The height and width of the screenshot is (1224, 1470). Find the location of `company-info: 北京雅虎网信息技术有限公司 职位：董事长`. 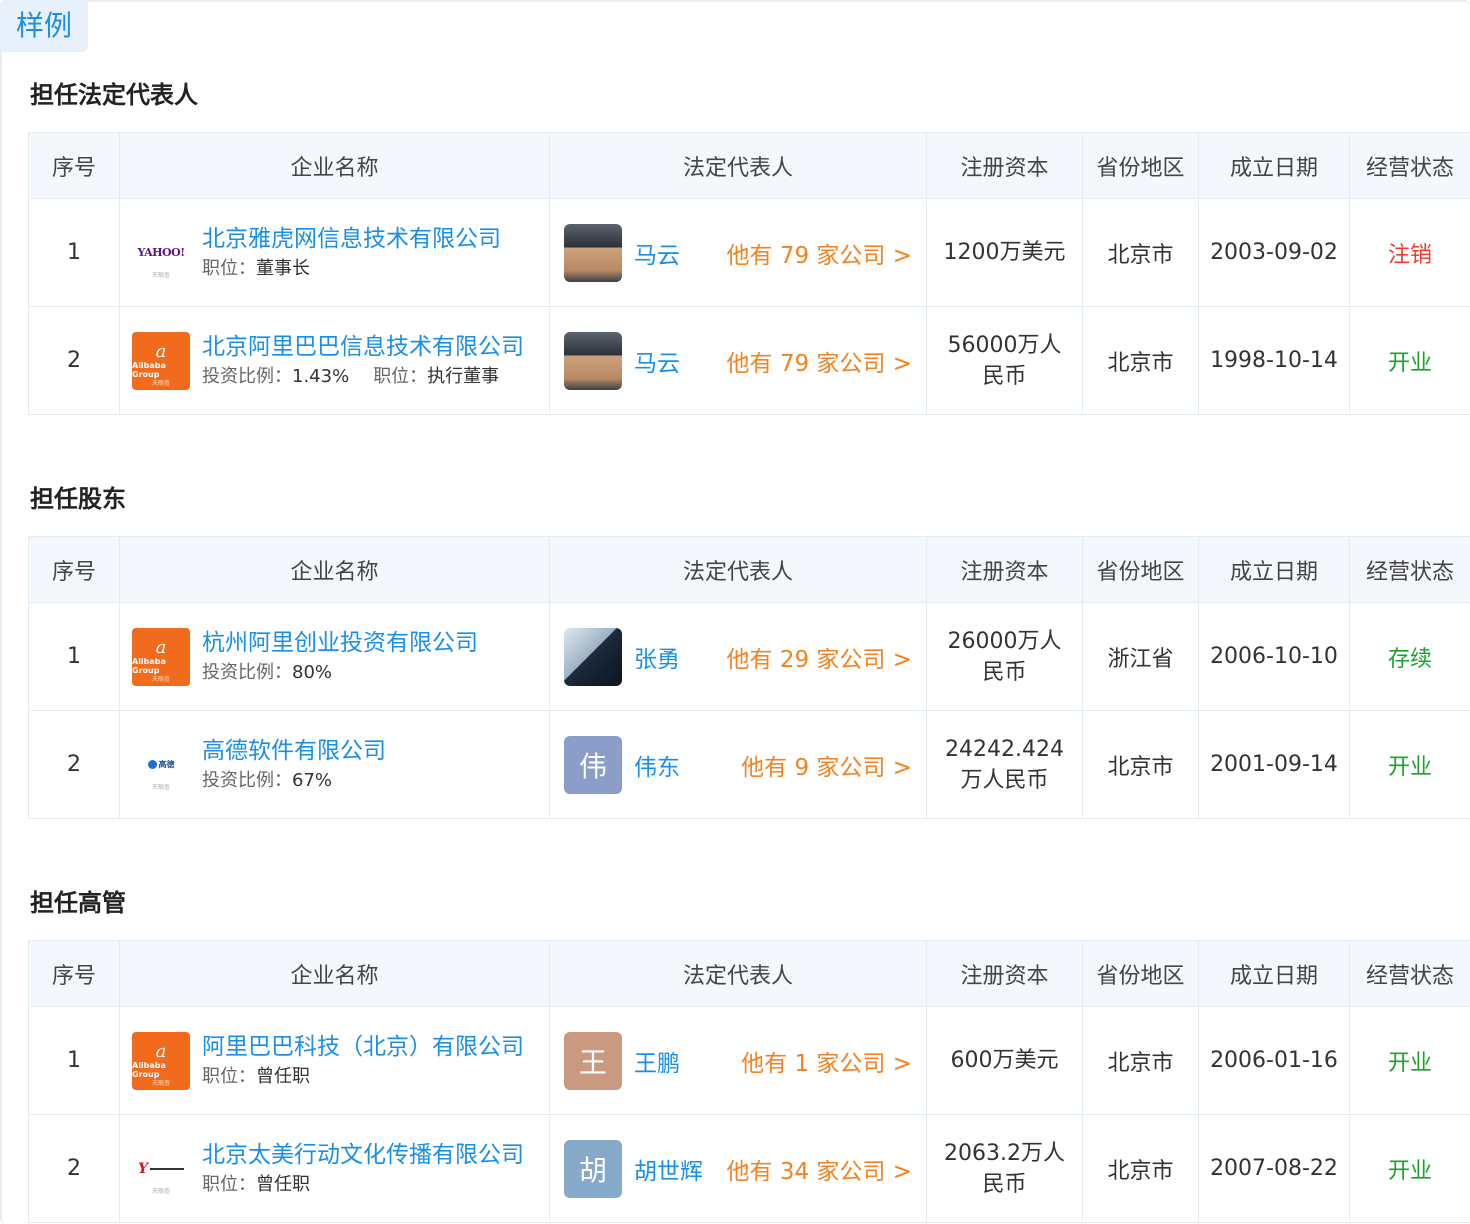

company-info: 北京雅虎网信息技术有限公司 职位：董事长 is located at coordinates (351, 253).